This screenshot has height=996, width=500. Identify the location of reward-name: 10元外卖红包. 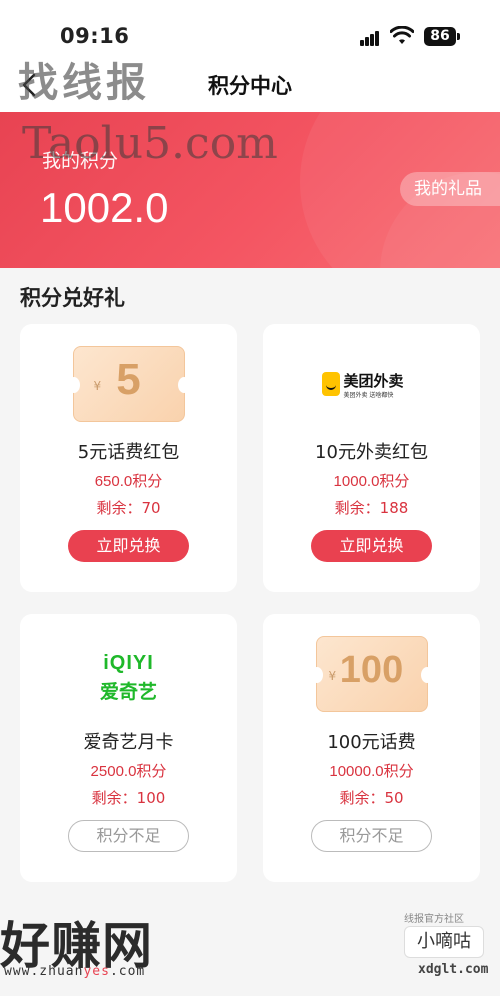
(371, 452).